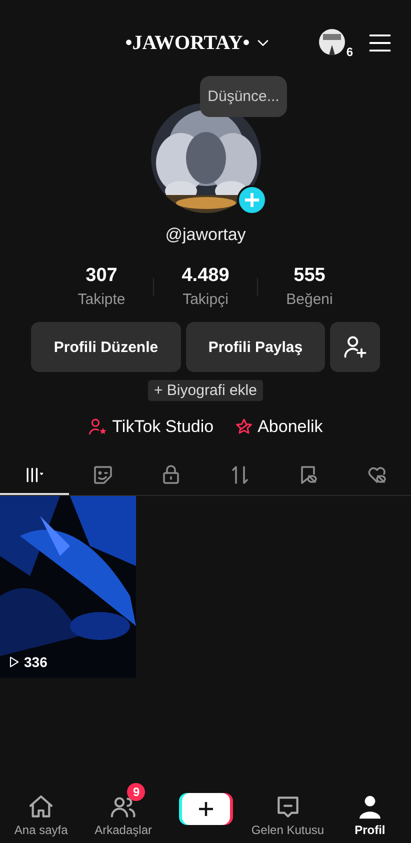  I want to click on nav-item: Arkadaşlar 9, so click(123, 810).